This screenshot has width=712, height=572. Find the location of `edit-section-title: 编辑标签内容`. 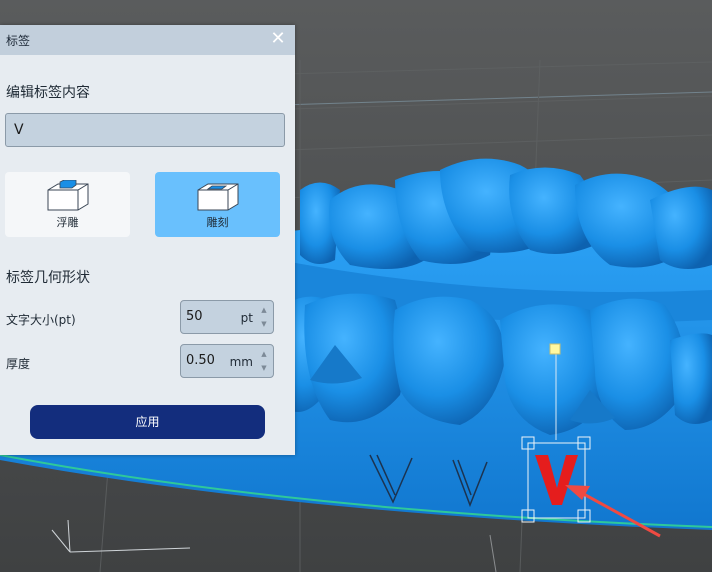

edit-section-title: 编辑标签内容 is located at coordinates (48, 93).